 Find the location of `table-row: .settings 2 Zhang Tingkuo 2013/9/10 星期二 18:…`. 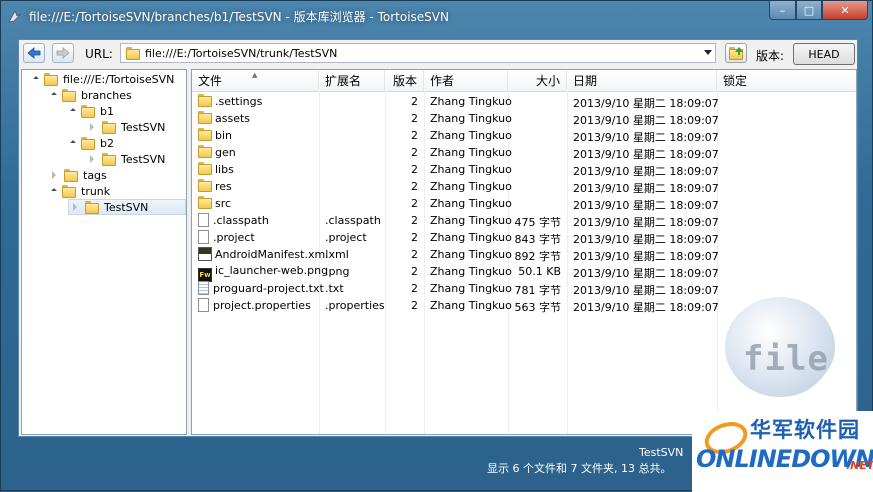

table-row: .settings 2 Zhang Tingkuo 2013/9/10 星期二 18:… is located at coordinates (524, 101).